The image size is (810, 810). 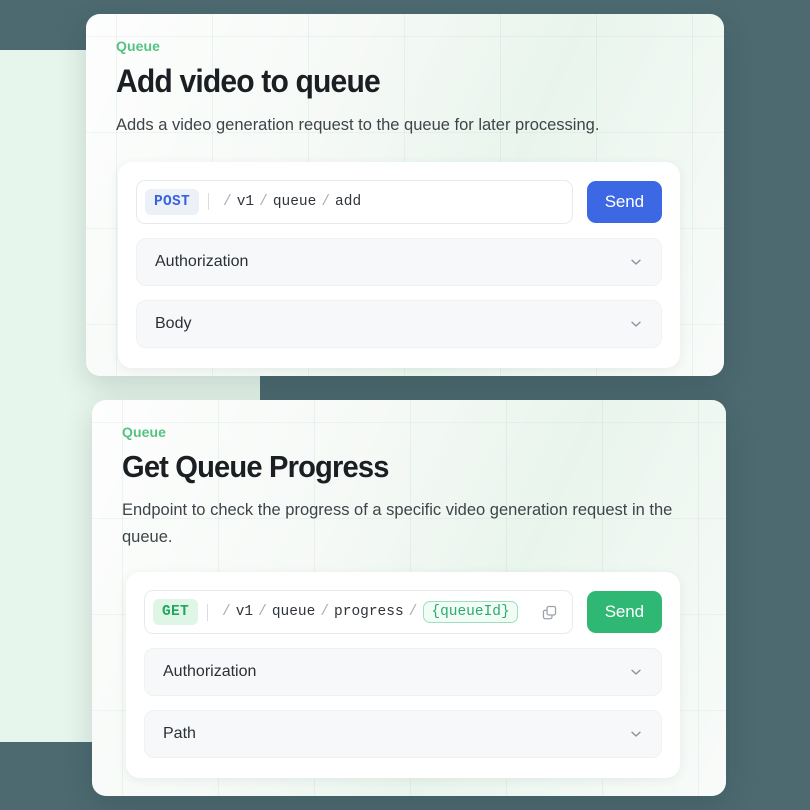 I want to click on url-bar: POST / v1 / queue / add, so click(x=354, y=201).